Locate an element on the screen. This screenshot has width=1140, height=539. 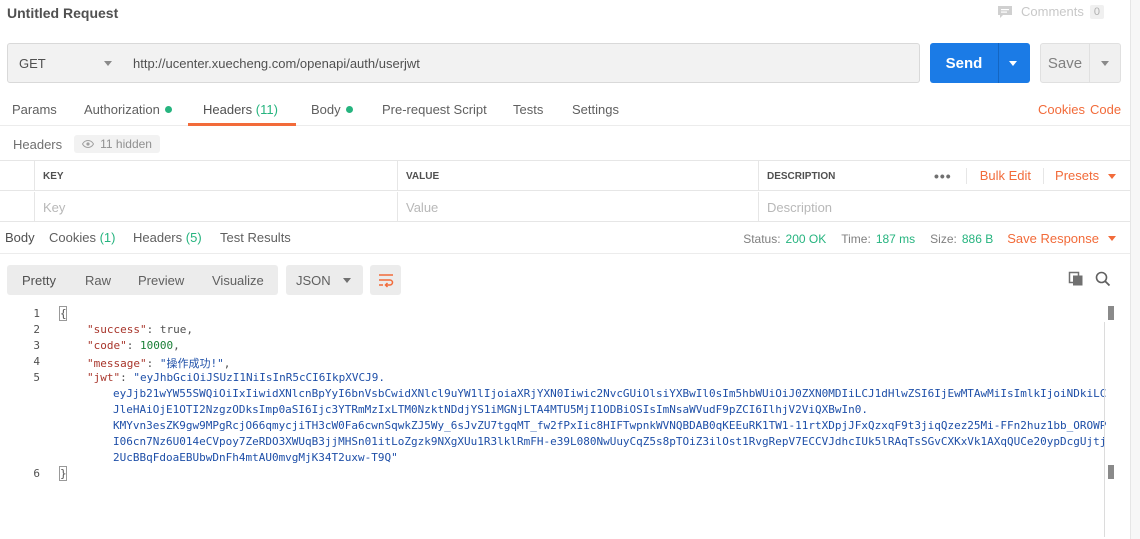
size-label: Size: is located at coordinates (943, 238).